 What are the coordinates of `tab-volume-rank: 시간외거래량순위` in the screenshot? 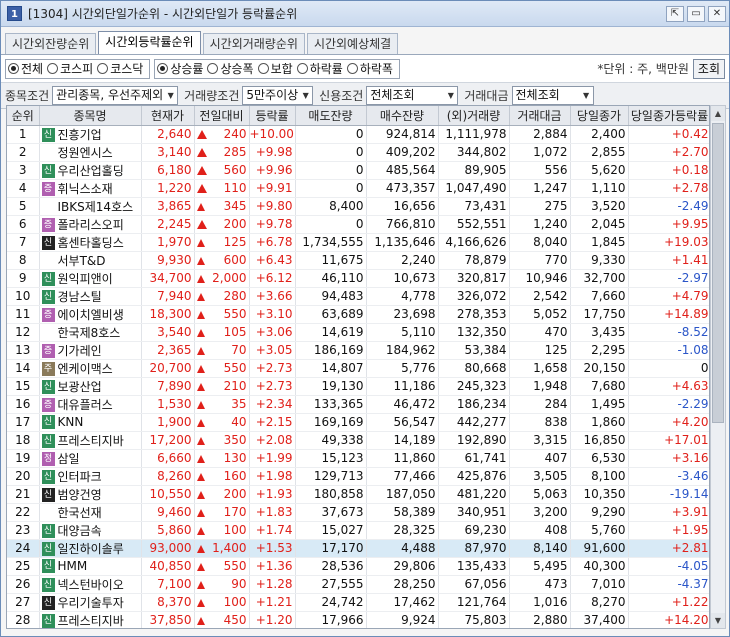 It's located at (253, 43).